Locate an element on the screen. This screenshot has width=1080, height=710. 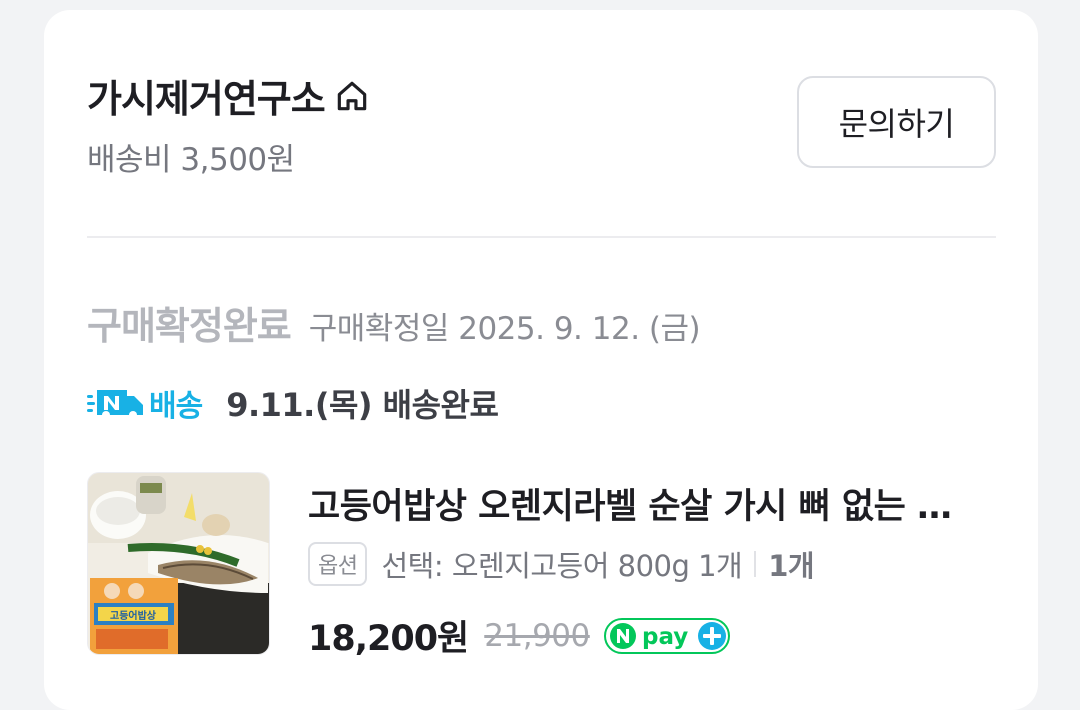
delivery-row: 배송 9.11.(목) 배송완료 is located at coordinates (293, 403).